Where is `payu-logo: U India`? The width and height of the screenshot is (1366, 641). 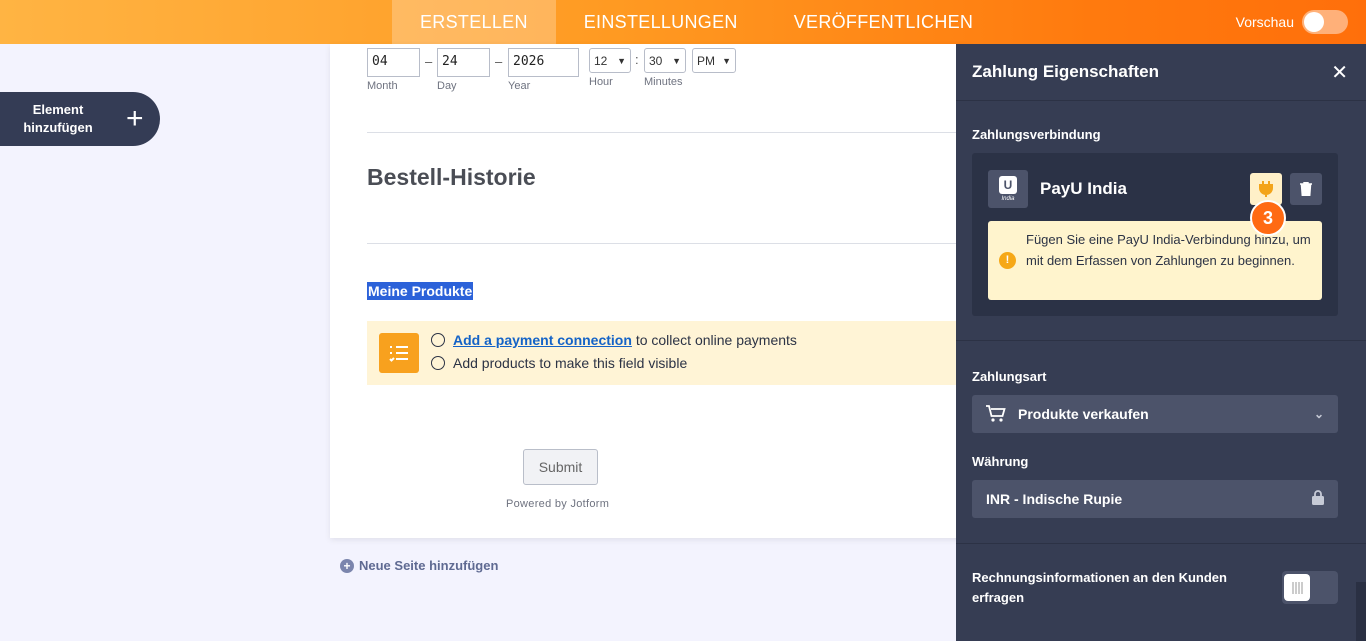 payu-logo: U India is located at coordinates (1008, 189).